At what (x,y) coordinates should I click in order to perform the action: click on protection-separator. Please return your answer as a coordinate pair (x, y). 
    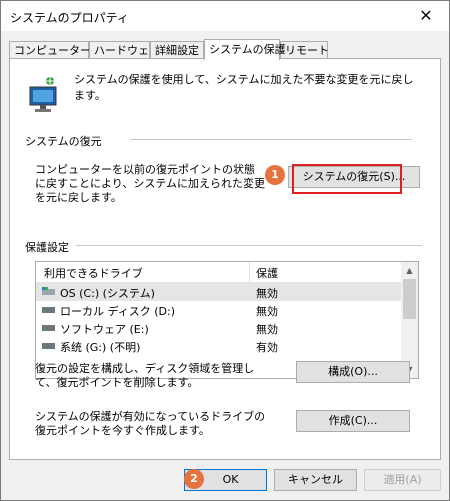
    Looking at the image, I should click on (249, 245).